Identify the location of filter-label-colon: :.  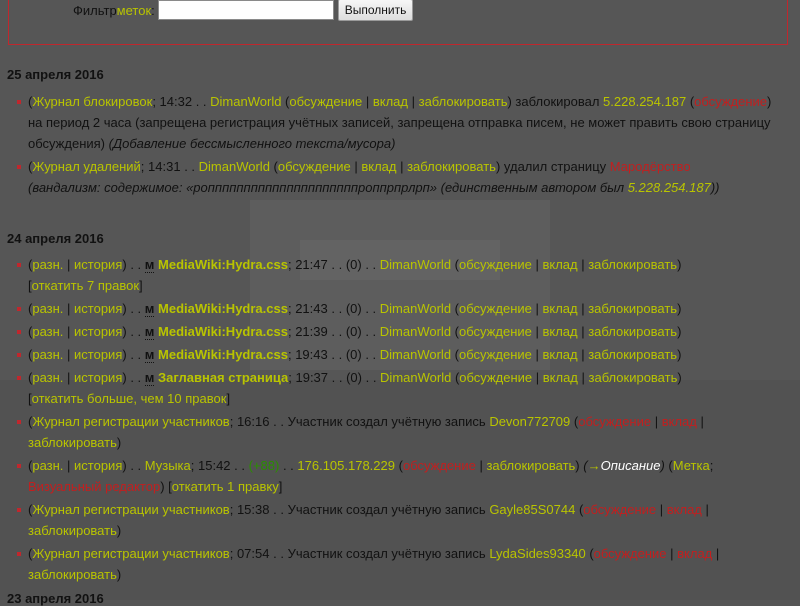
(153, 10).